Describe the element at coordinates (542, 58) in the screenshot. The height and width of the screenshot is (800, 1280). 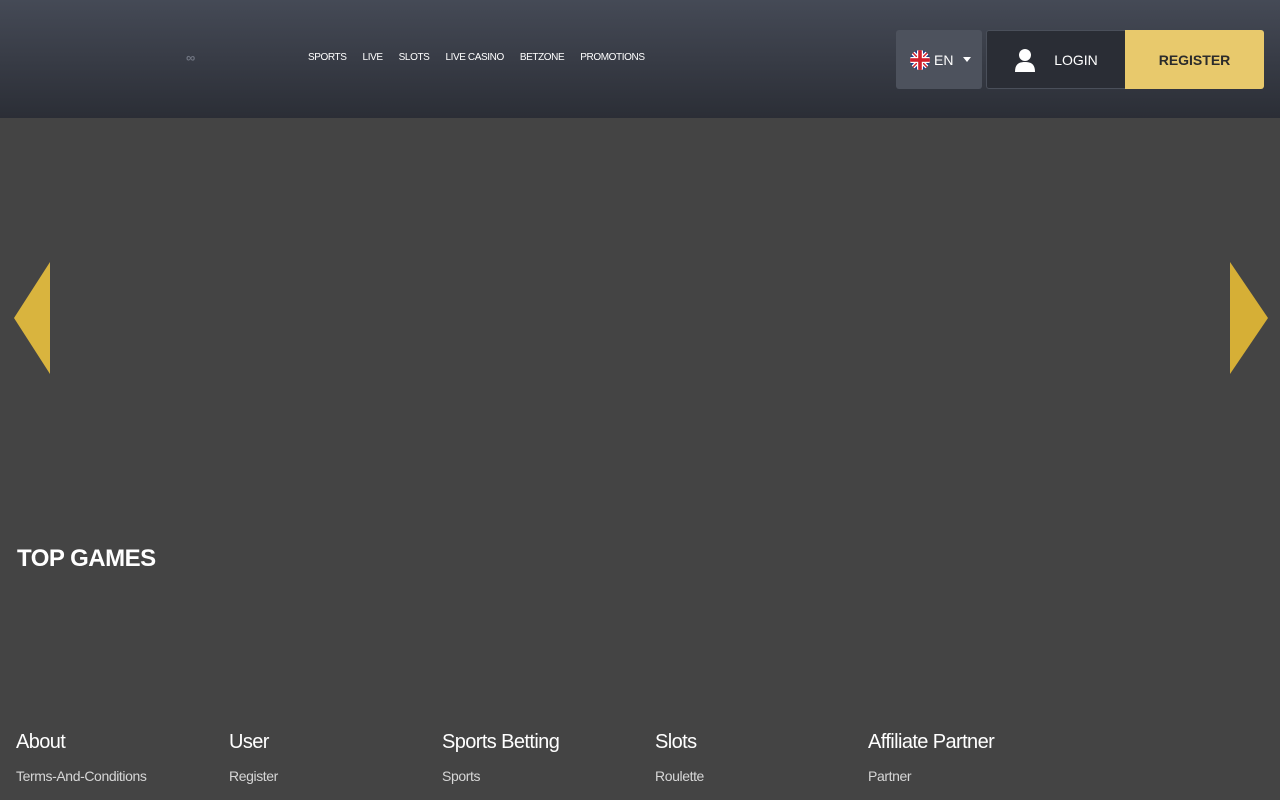
I see `nav-betzone: BETZONE` at that location.